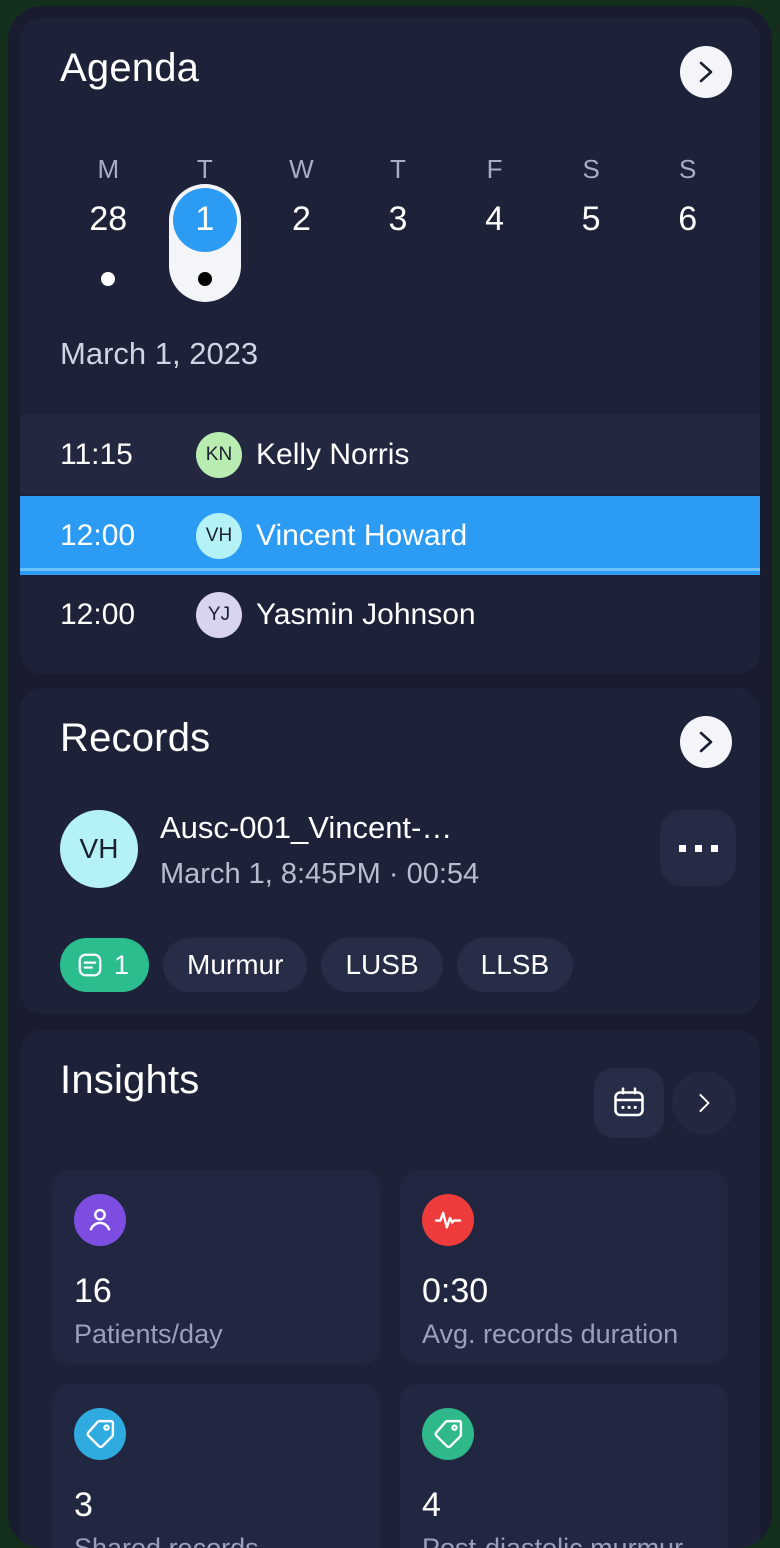 This screenshot has height=1548, width=780. I want to click on insight-tile: 16 Patients/day, so click(216, 1267).